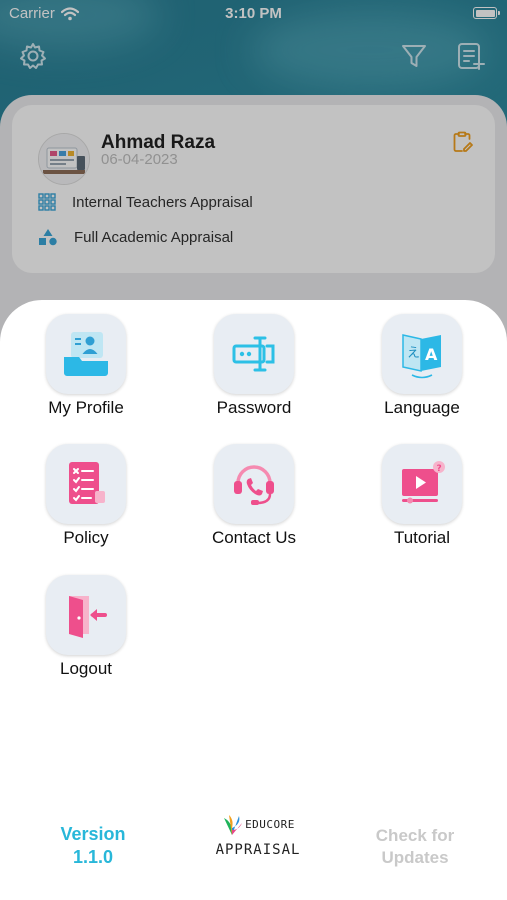 The image size is (507, 900). What do you see at coordinates (413, 353) in the screenshot?
I see `svg-text: え` at bounding box center [413, 353].